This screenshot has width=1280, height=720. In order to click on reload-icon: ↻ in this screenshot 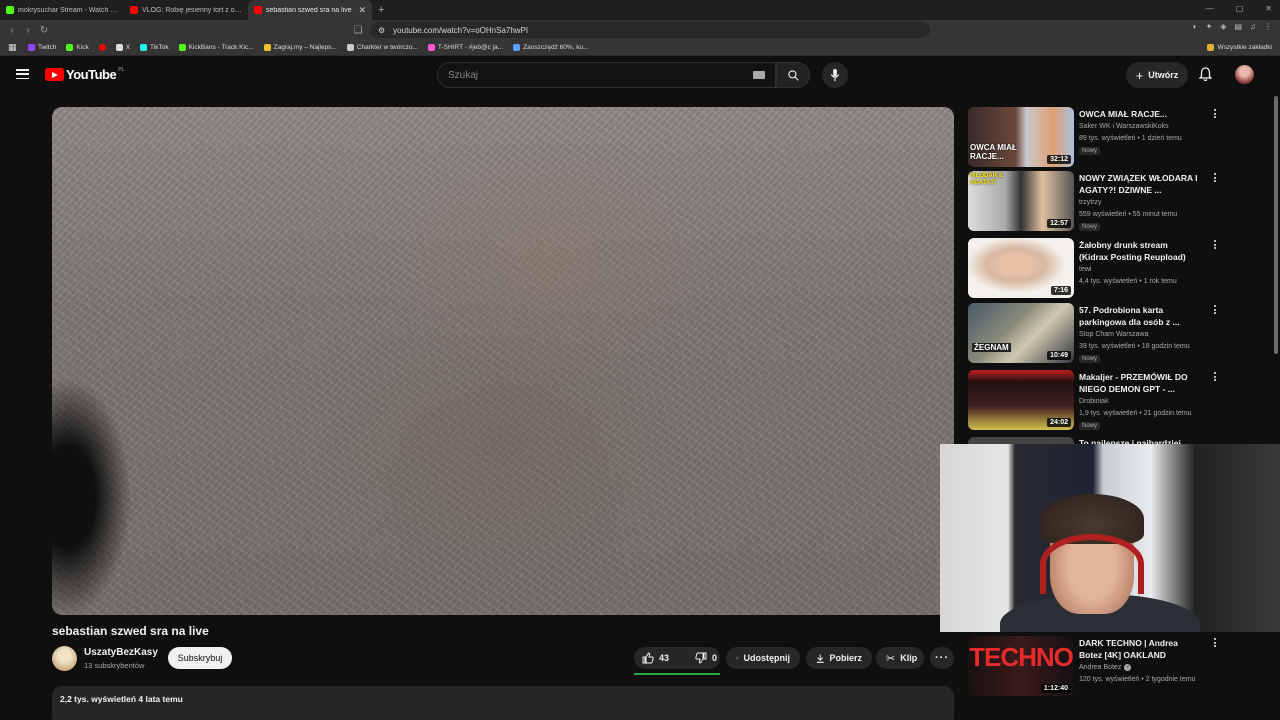, I will do `click(44, 30)`.